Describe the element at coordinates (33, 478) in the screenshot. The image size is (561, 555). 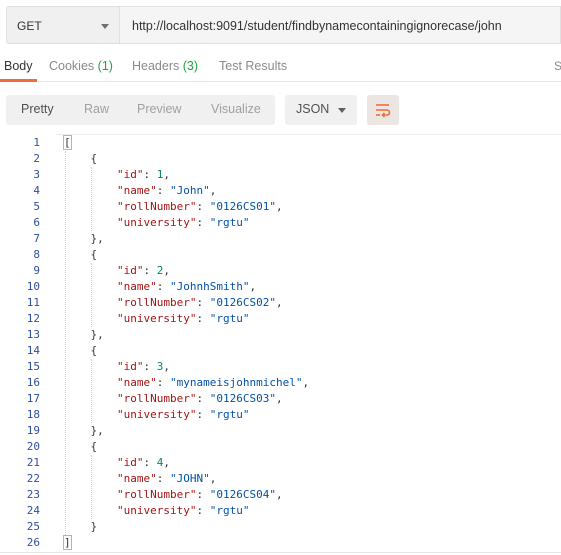
I see `line-number: 22` at that location.